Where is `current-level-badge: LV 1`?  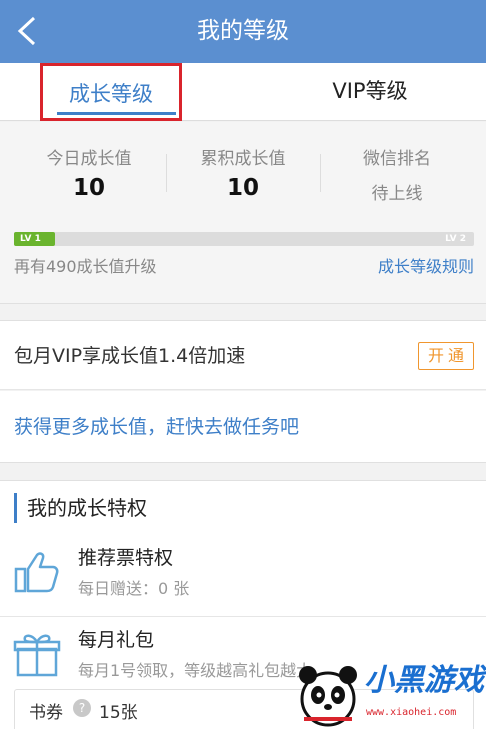
current-level-badge: LV 1 is located at coordinates (30, 239).